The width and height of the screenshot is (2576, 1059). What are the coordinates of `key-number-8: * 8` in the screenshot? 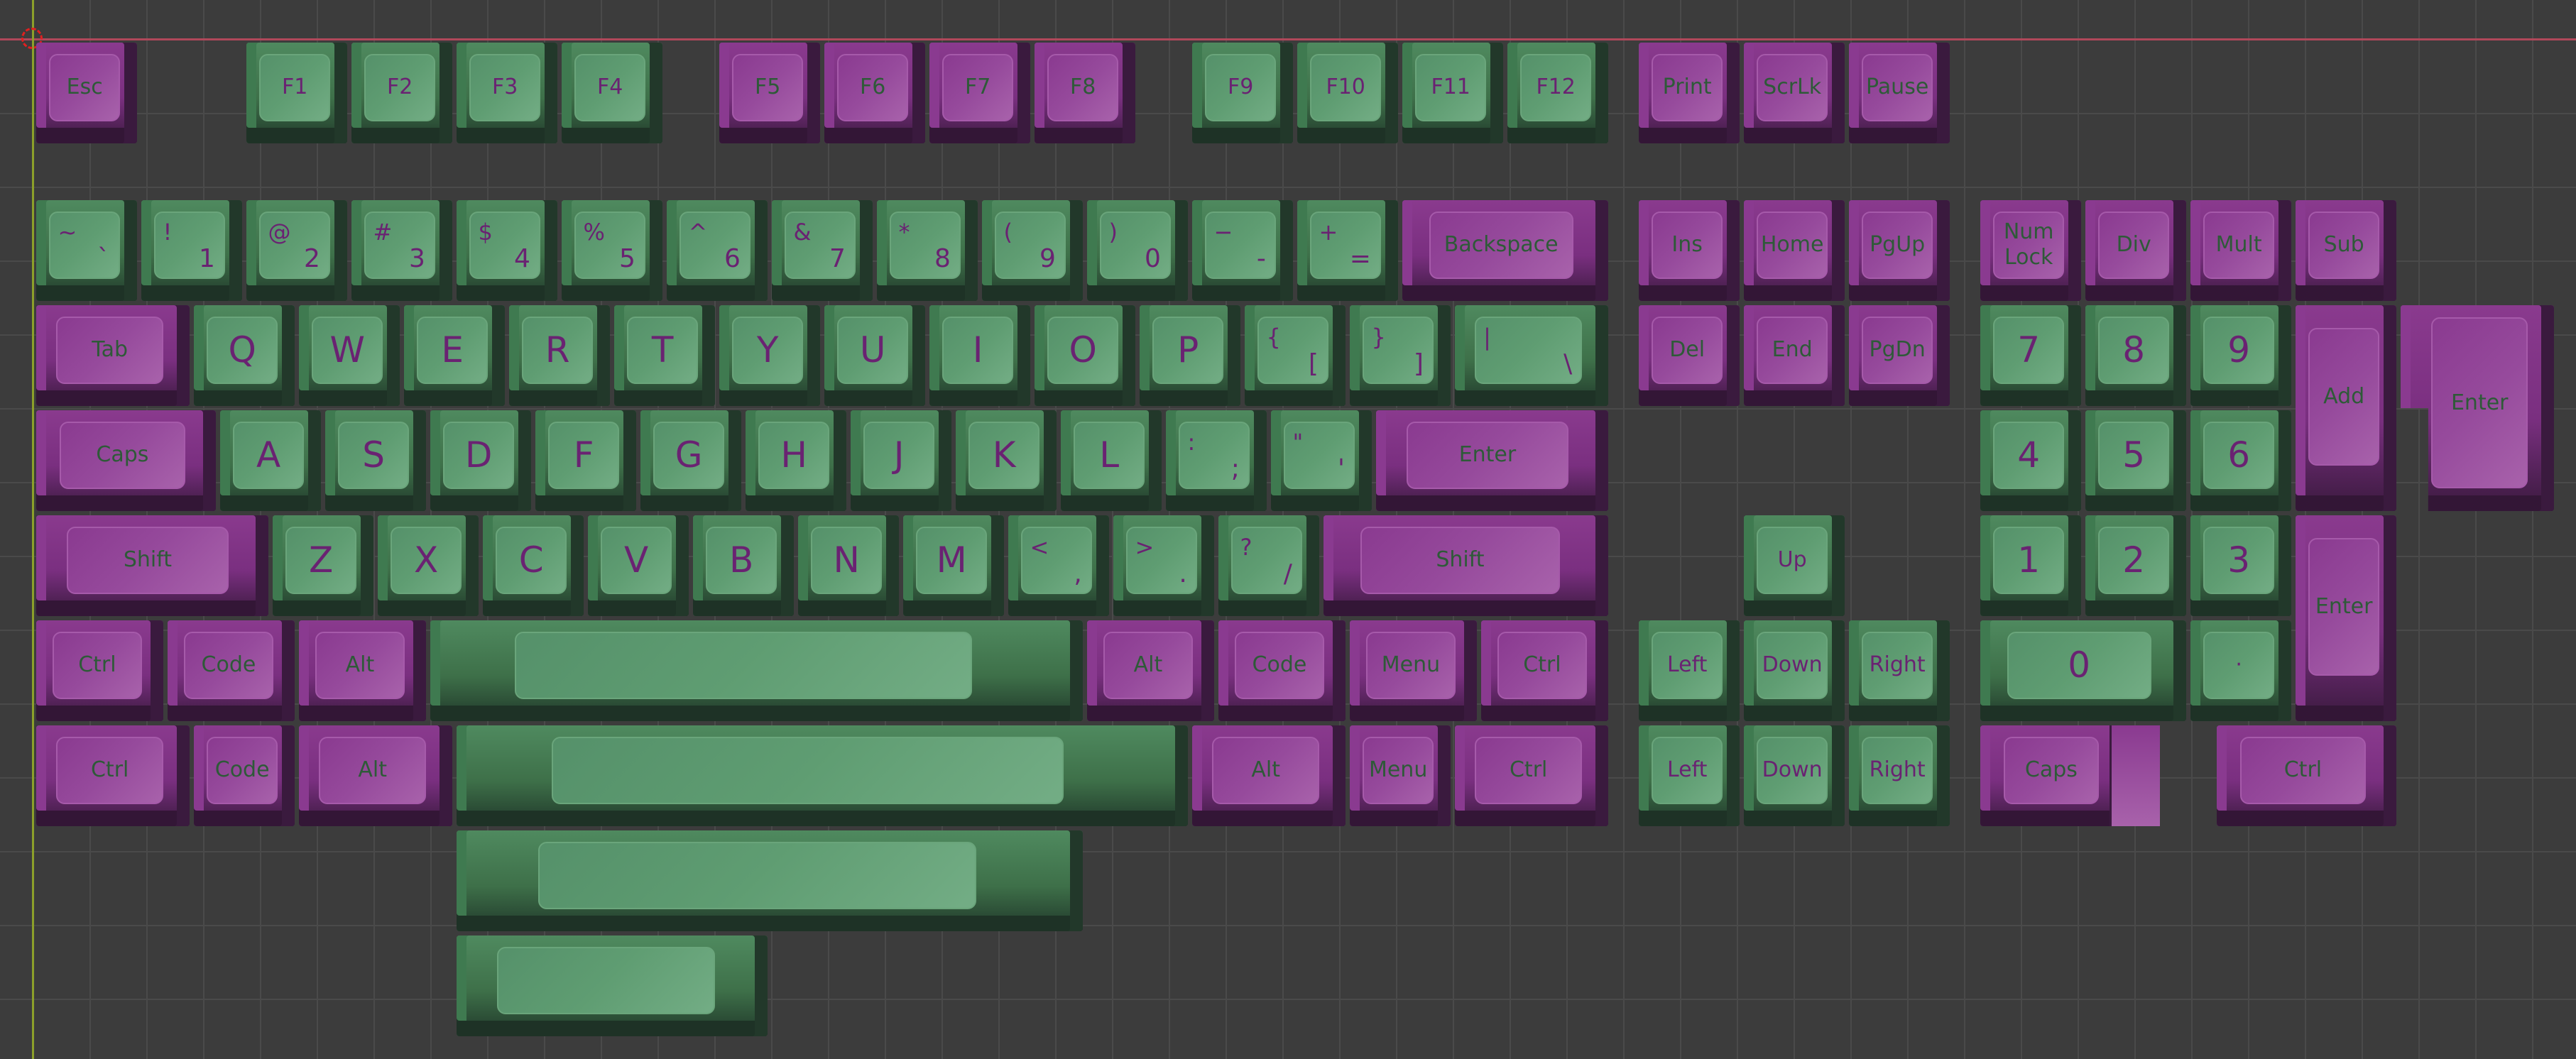 It's located at (927, 250).